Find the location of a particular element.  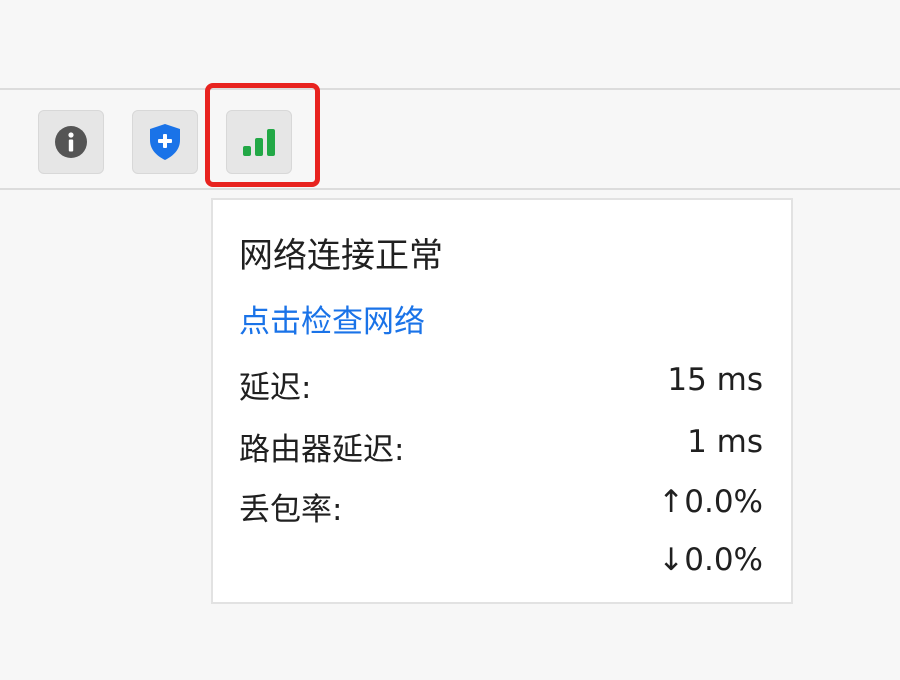

router-latency-label: 路由器延迟: is located at coordinates (322, 450).